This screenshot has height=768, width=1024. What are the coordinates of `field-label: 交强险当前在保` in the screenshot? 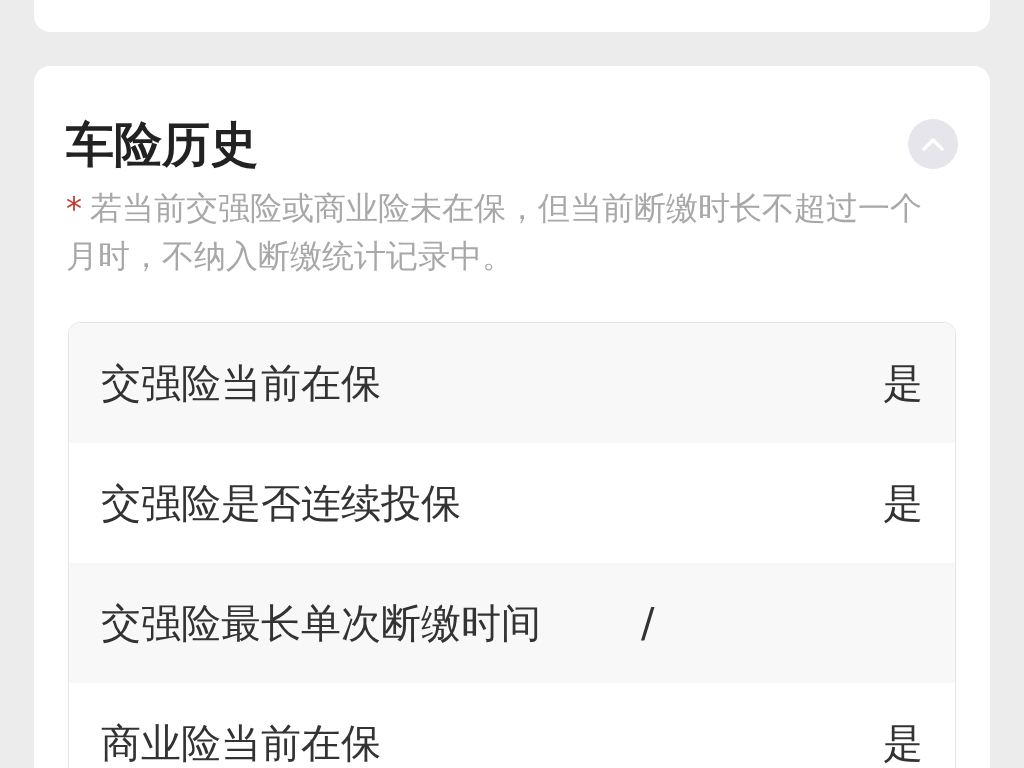 It's located at (241, 383).